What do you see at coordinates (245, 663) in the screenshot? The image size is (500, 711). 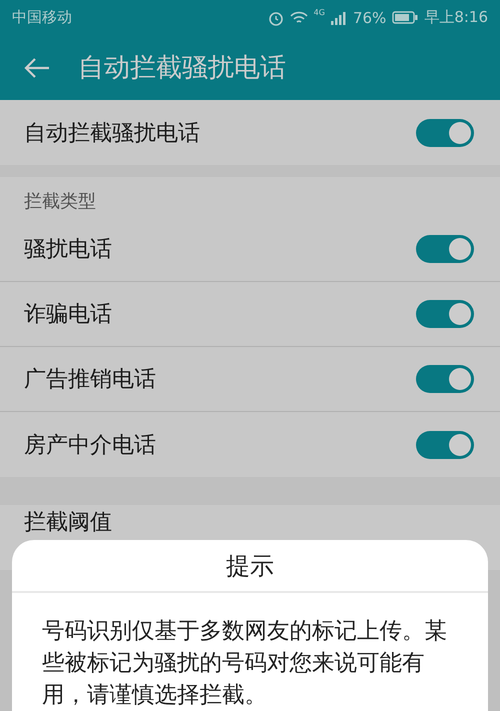 I see `dialog-message: 号码识别仅基于多数网友的标记上传。某些被标记为骚扰的号码对您来说可能有用，请谨慎选择拦截。` at bounding box center [245, 663].